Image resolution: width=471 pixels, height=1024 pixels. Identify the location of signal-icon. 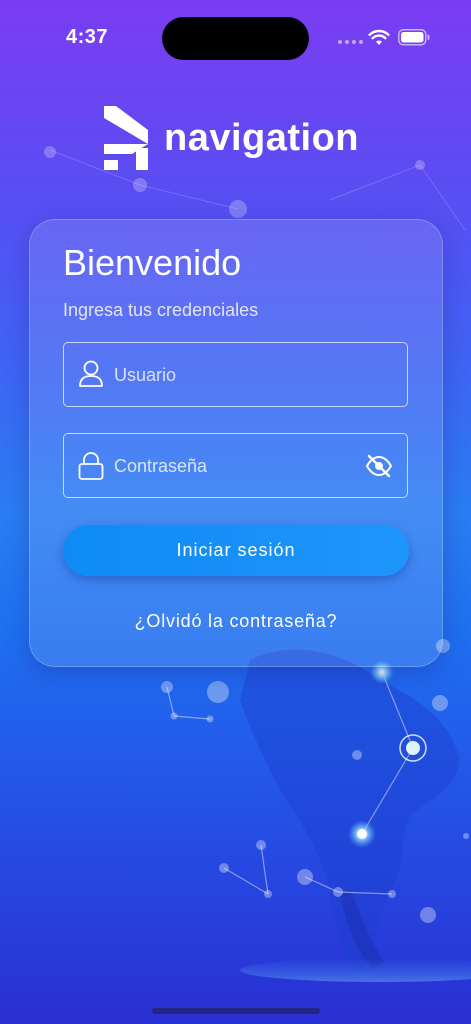
(350, 42).